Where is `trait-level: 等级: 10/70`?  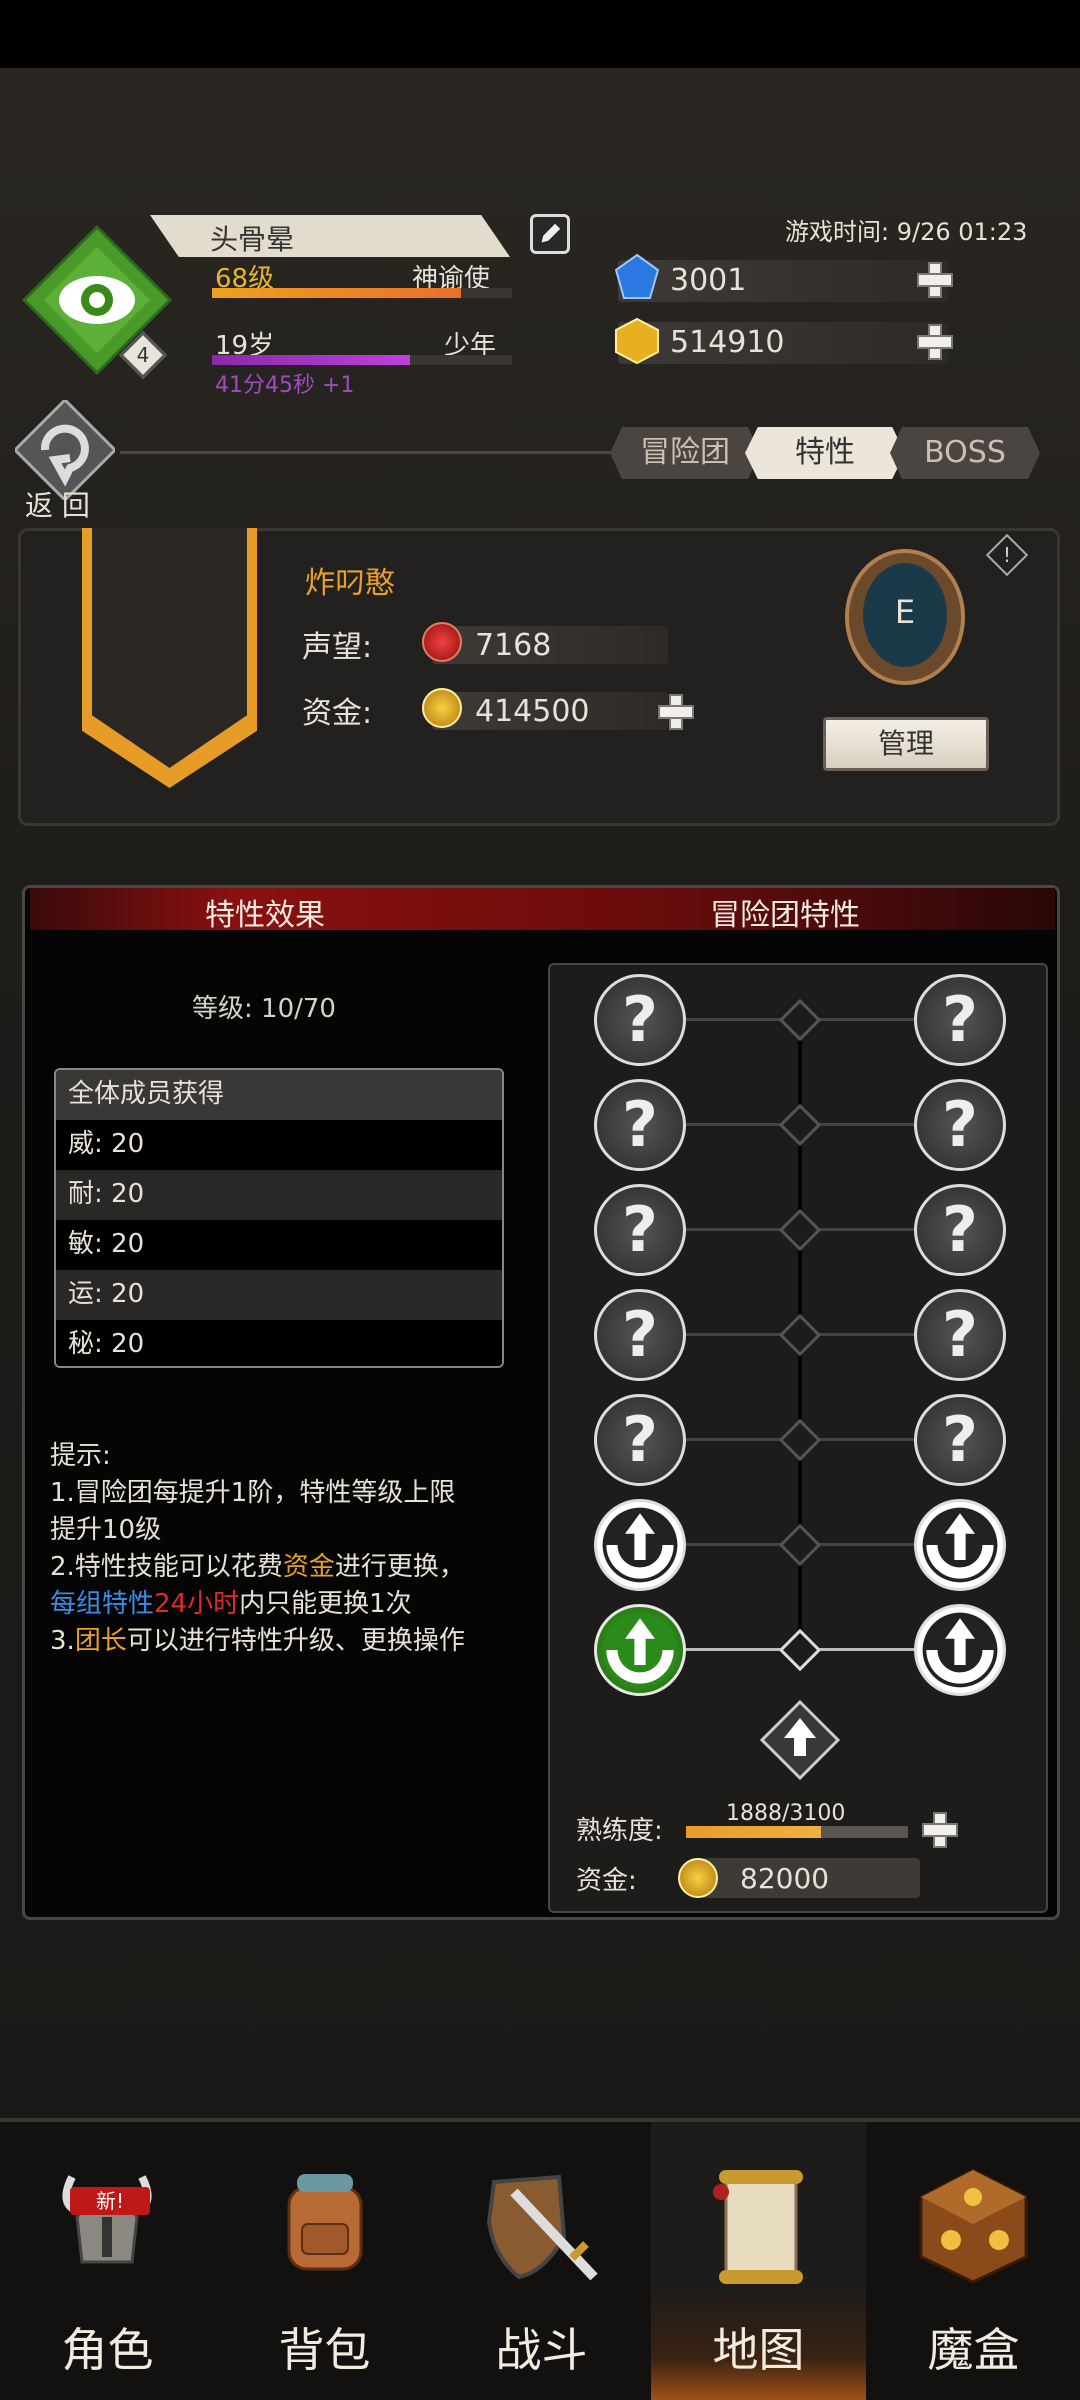
trait-level: 等级: 10/70 is located at coordinates (264, 1009).